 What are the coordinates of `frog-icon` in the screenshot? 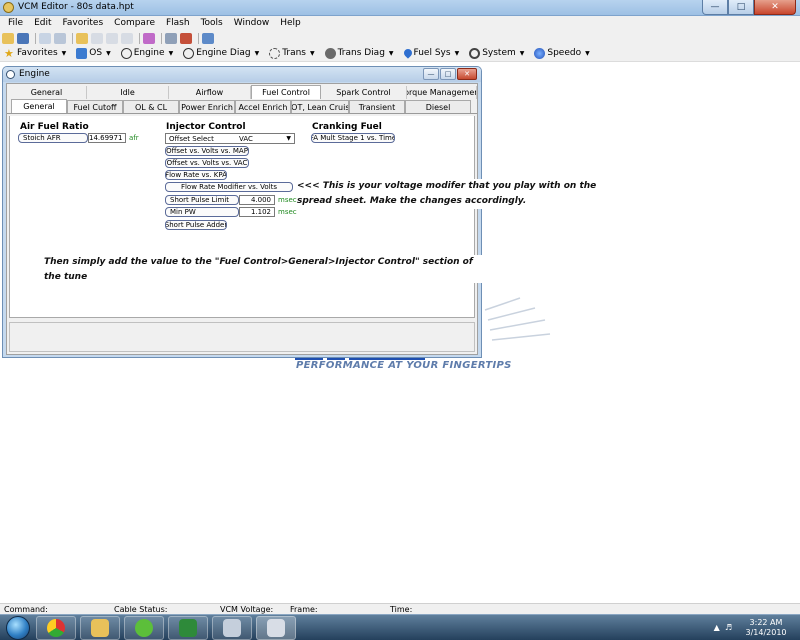 It's located at (144, 628).